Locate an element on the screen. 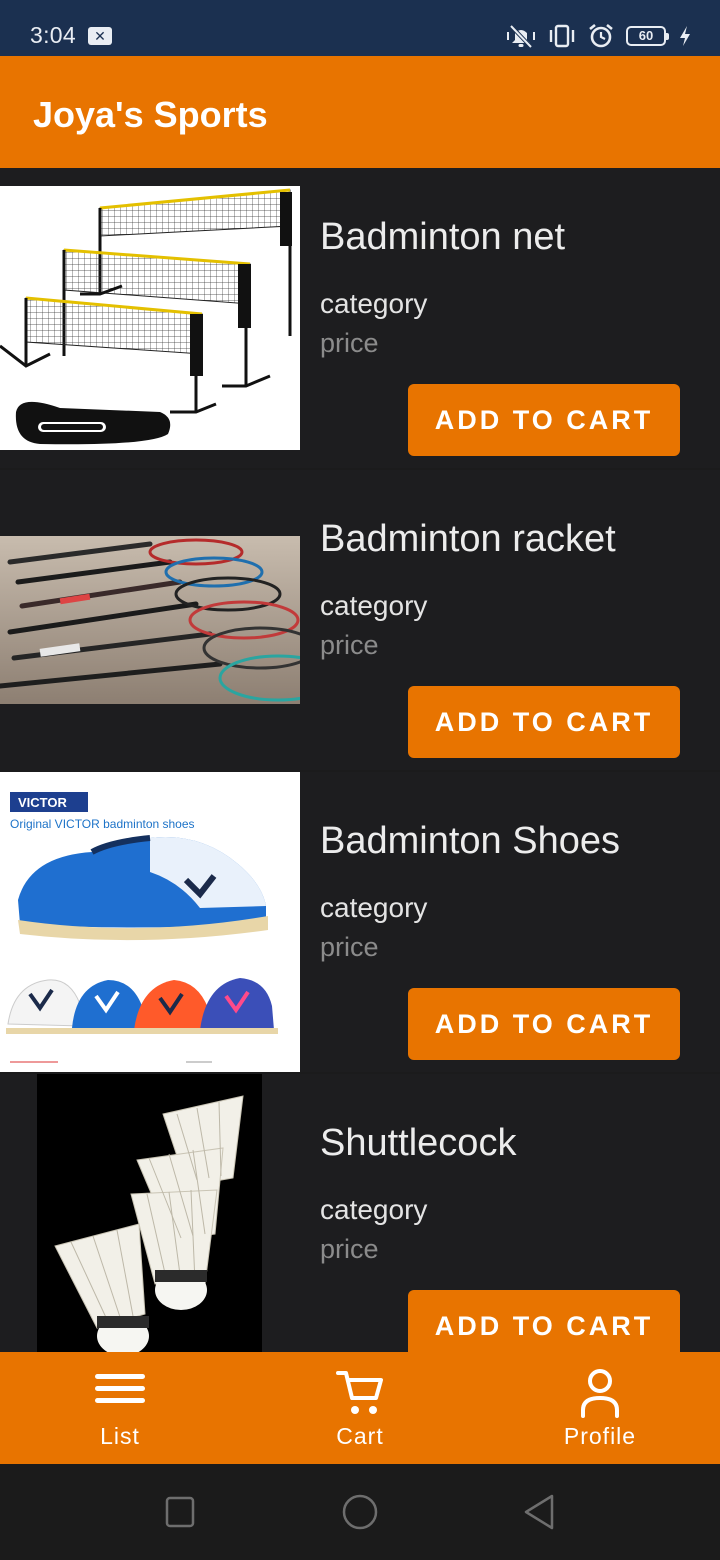  back-icon is located at coordinates (540, 1512).